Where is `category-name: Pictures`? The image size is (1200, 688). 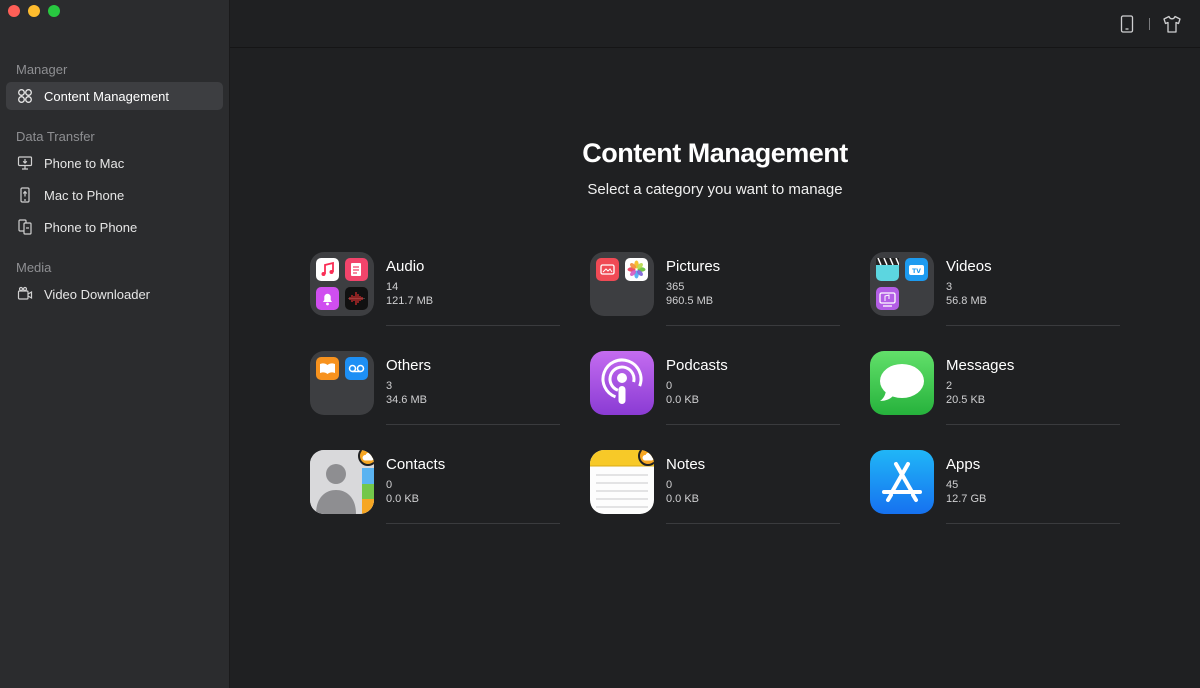 category-name: Pictures is located at coordinates (693, 266).